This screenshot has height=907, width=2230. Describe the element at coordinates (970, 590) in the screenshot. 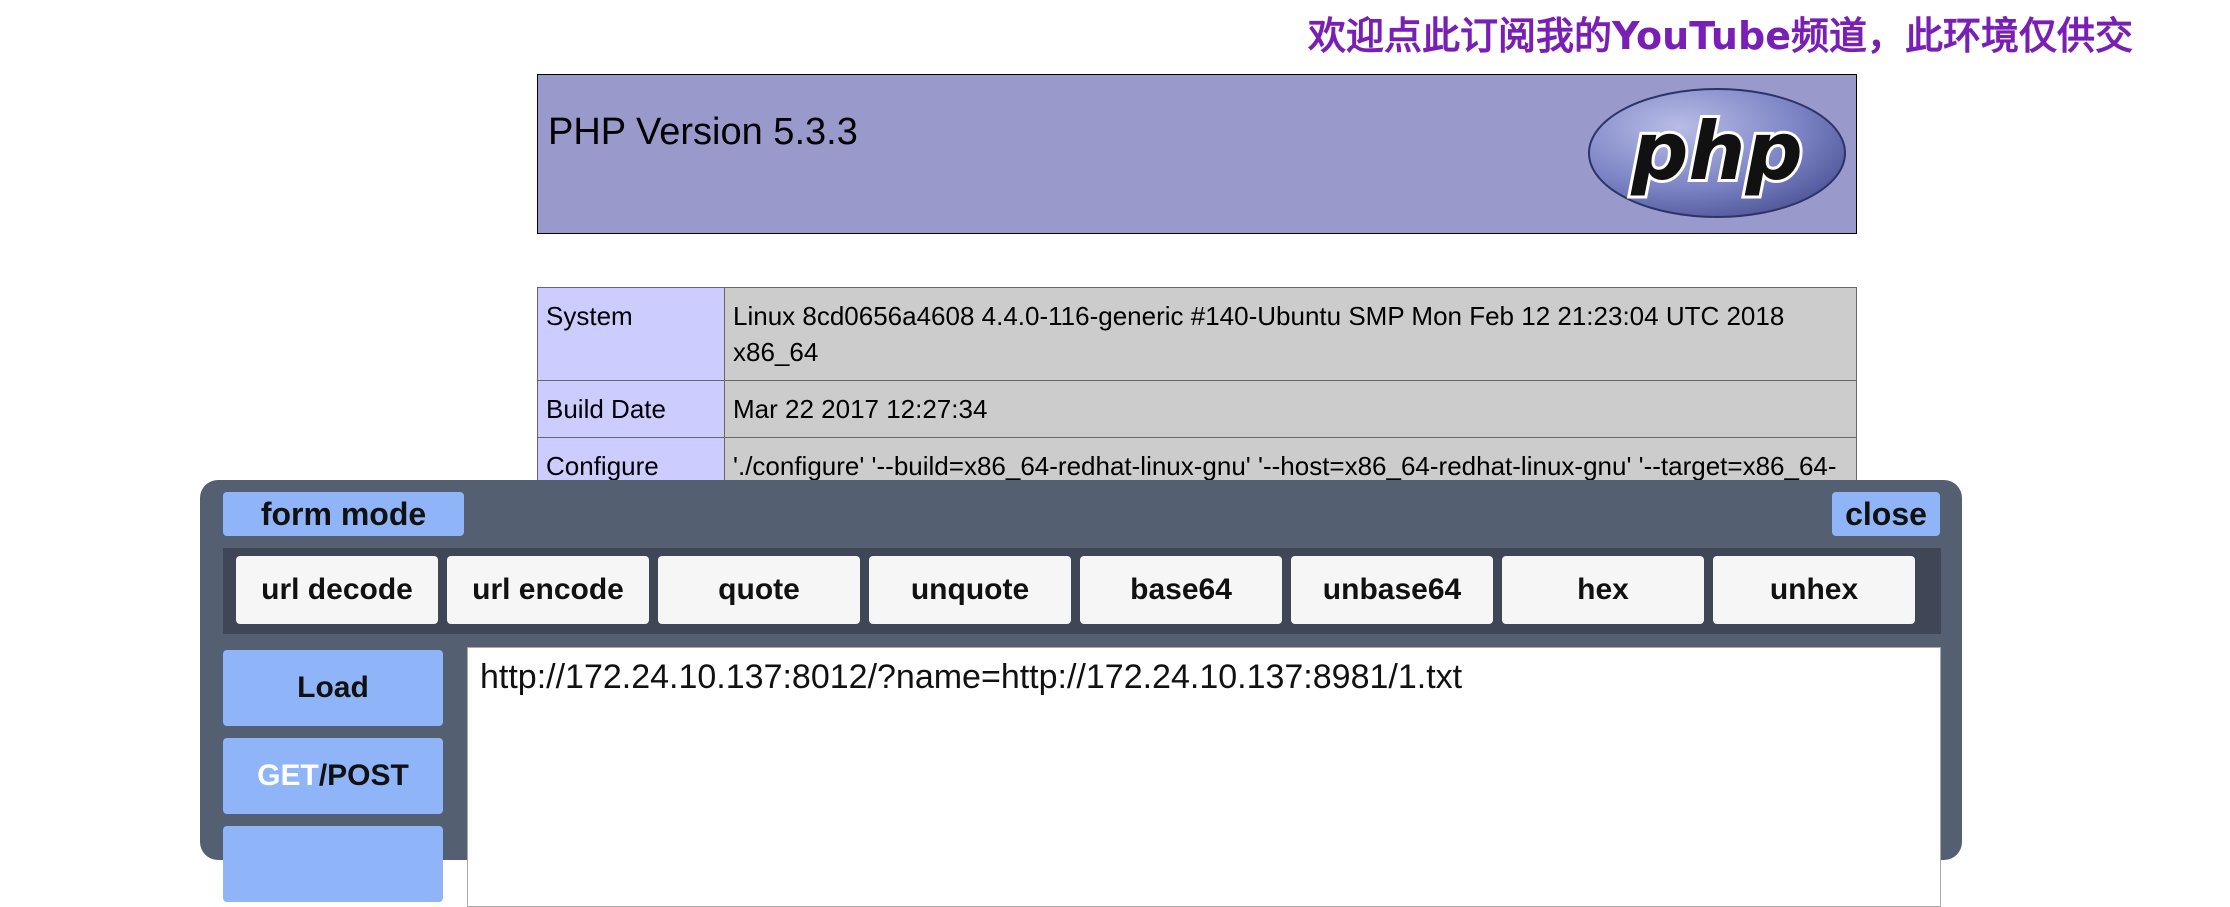

I see `unquote-button: unquote` at that location.